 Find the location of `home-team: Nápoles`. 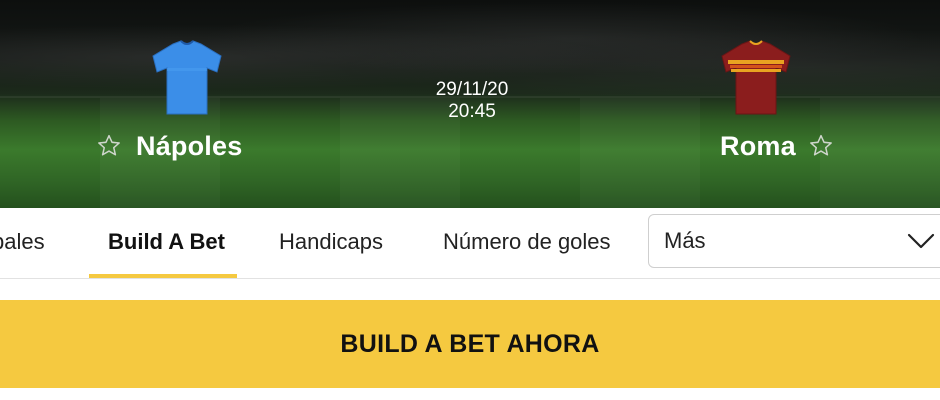

home-team: Nápoles is located at coordinates (169, 146).